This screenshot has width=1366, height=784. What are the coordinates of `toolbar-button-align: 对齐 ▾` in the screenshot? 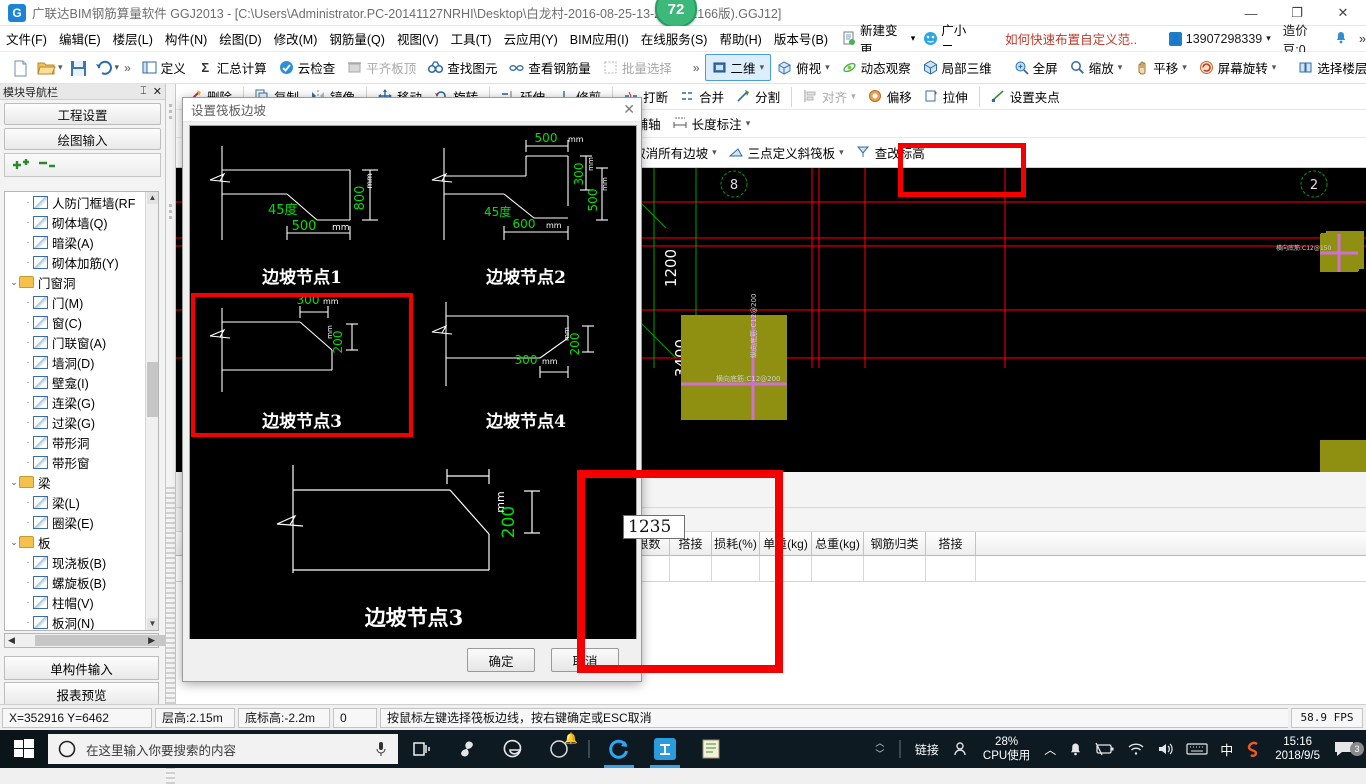 It's located at (829, 96).